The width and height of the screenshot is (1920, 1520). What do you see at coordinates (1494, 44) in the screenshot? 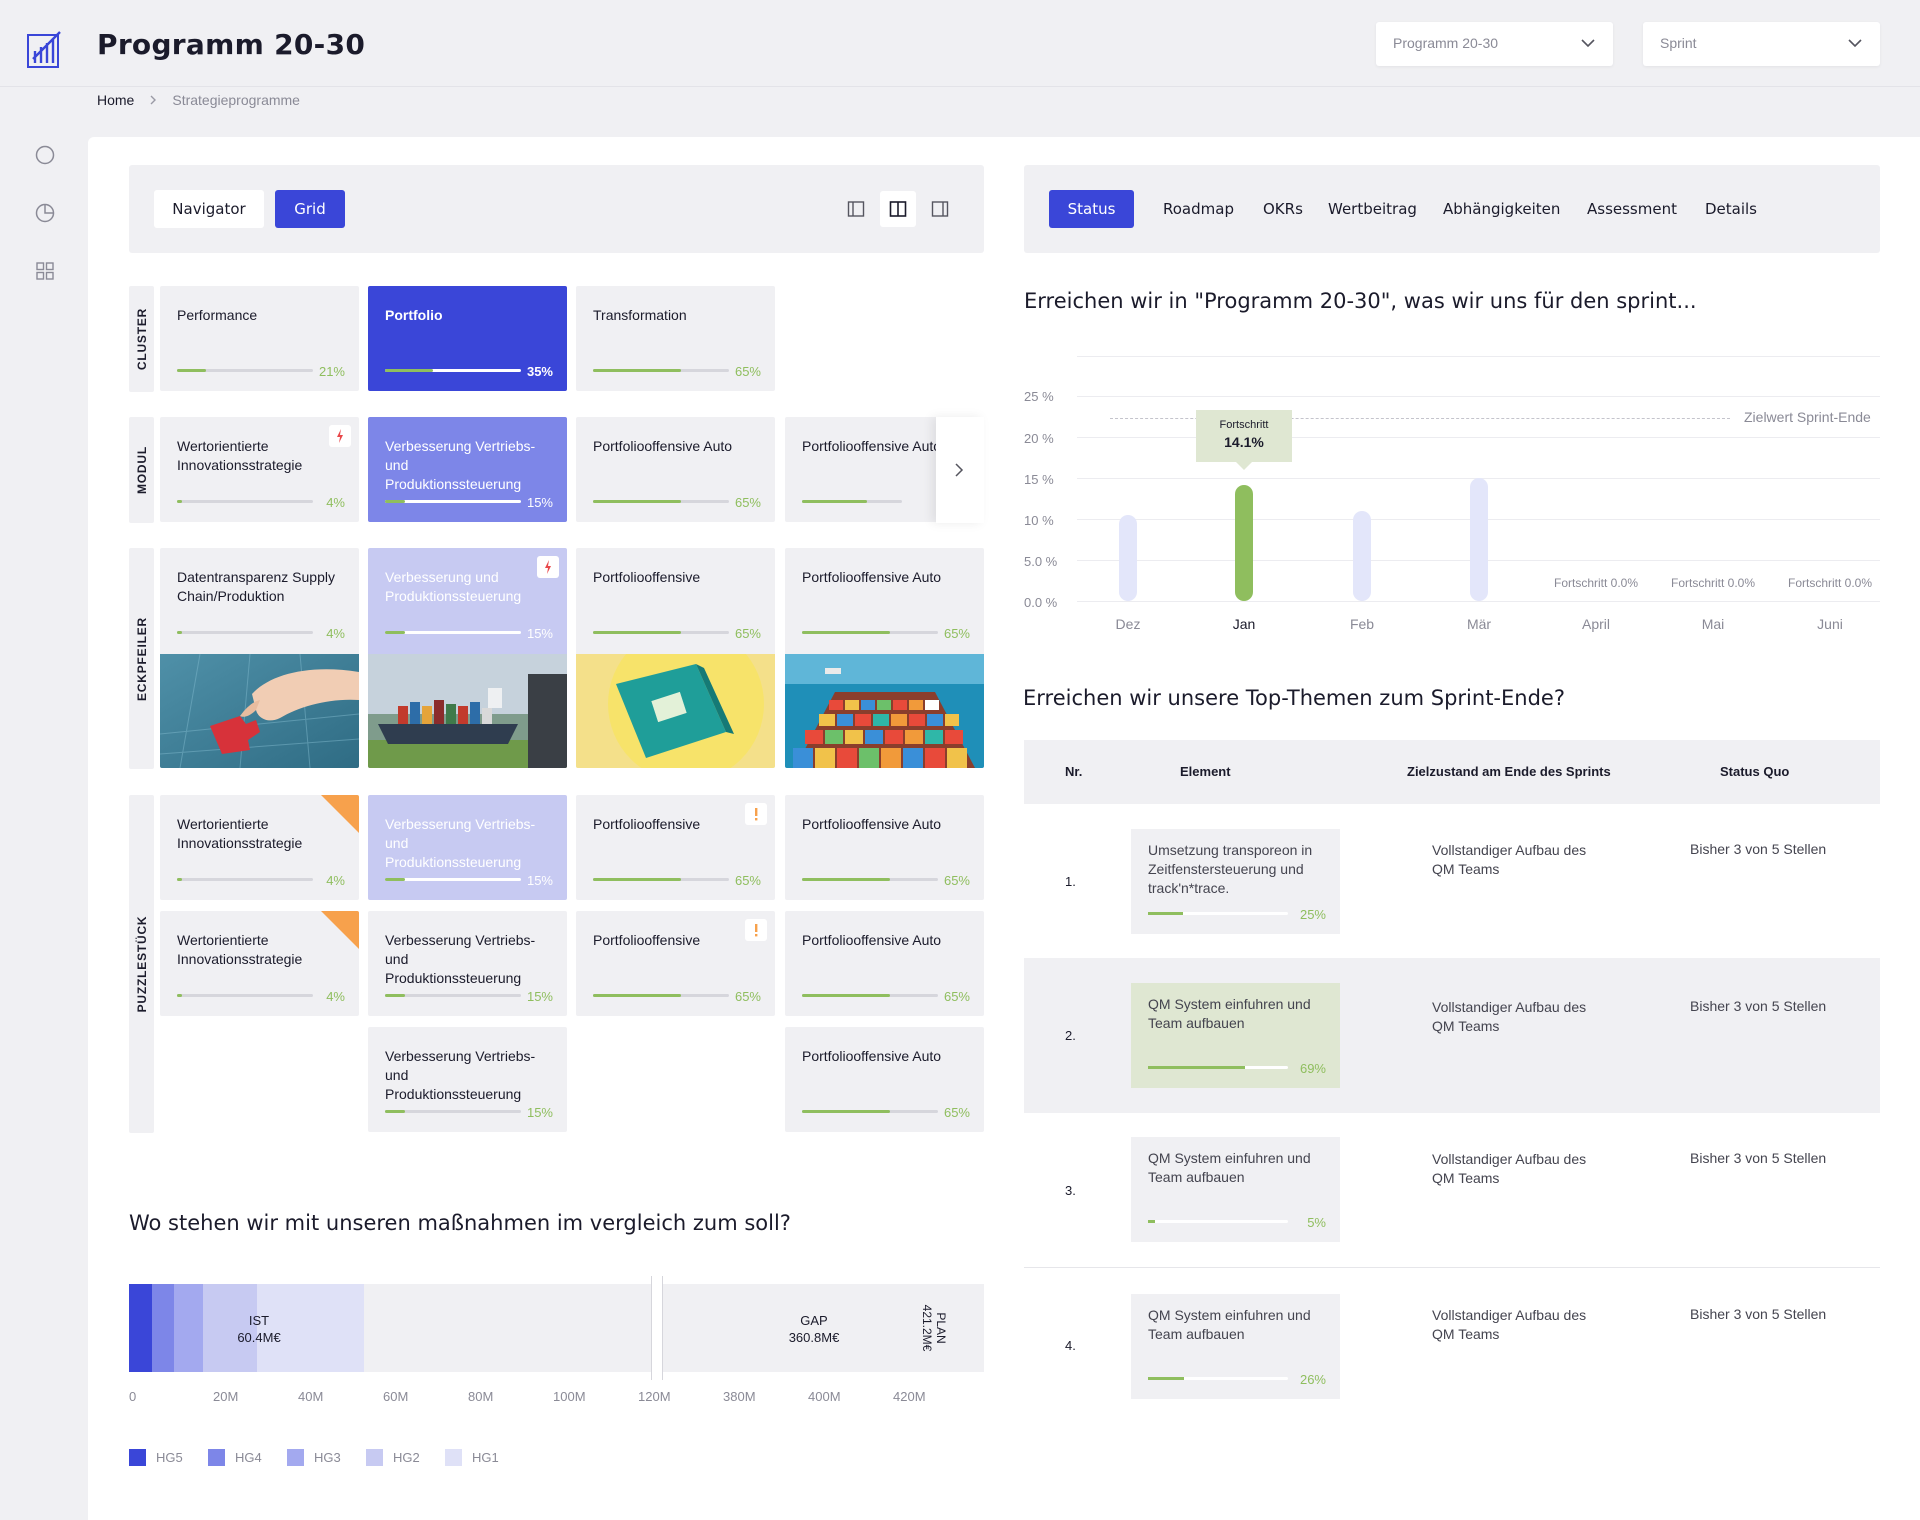
I see `program-select: Programm 20-30` at bounding box center [1494, 44].